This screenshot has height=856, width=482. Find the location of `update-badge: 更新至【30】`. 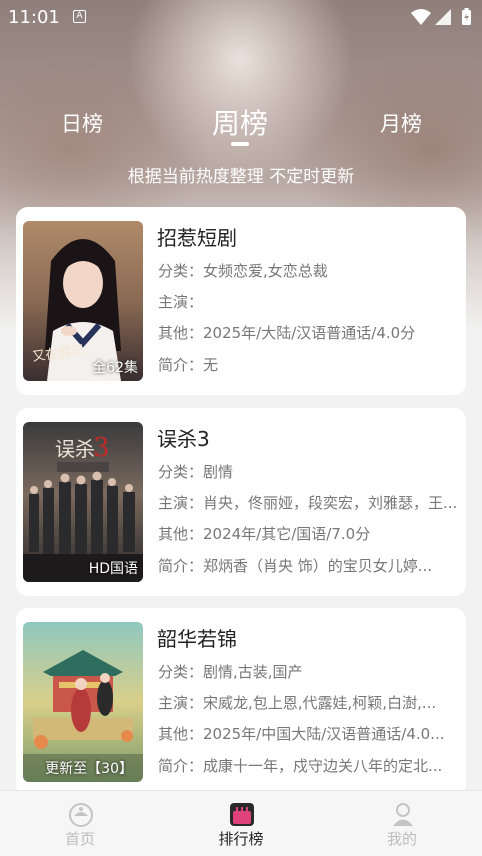

update-badge: 更新至【30】 is located at coordinates (89, 769).